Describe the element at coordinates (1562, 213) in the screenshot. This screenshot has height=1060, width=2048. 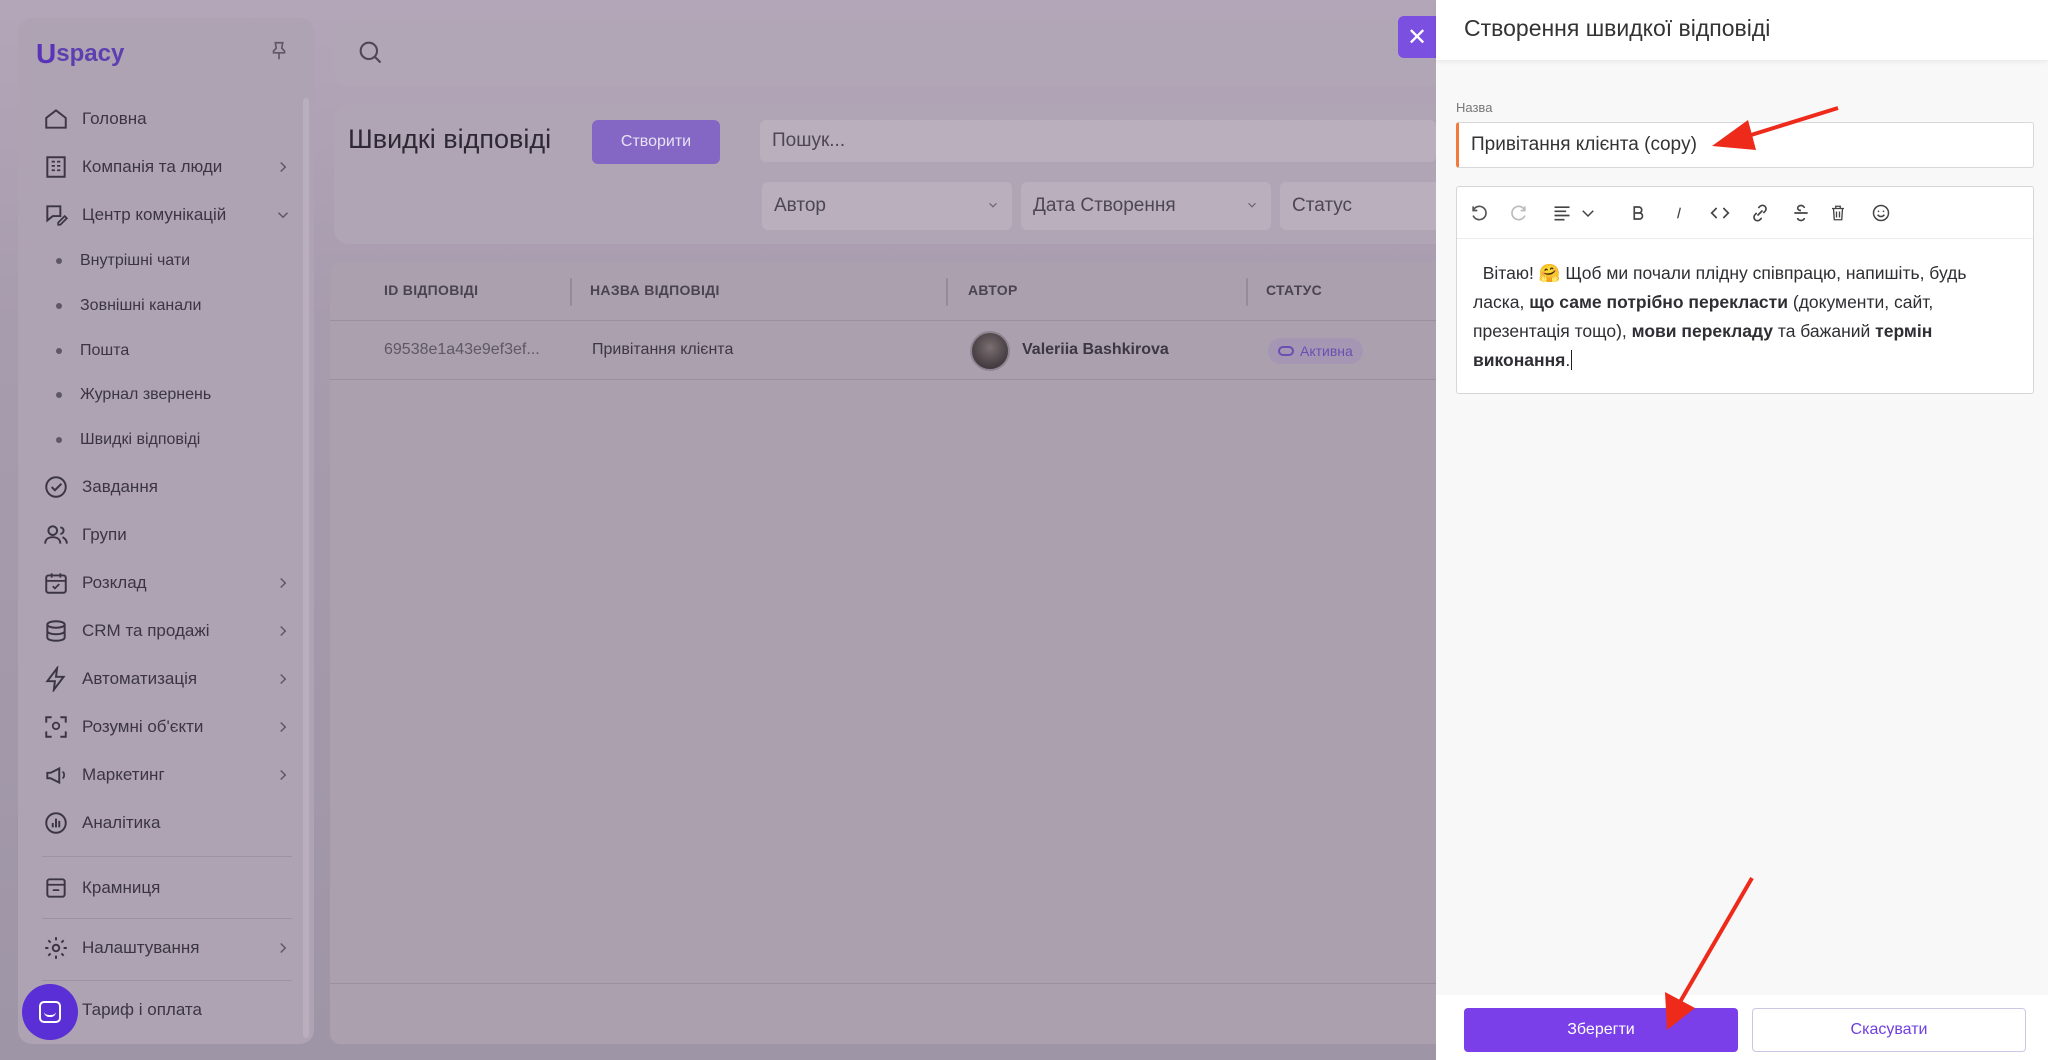
I see `align-icon` at that location.